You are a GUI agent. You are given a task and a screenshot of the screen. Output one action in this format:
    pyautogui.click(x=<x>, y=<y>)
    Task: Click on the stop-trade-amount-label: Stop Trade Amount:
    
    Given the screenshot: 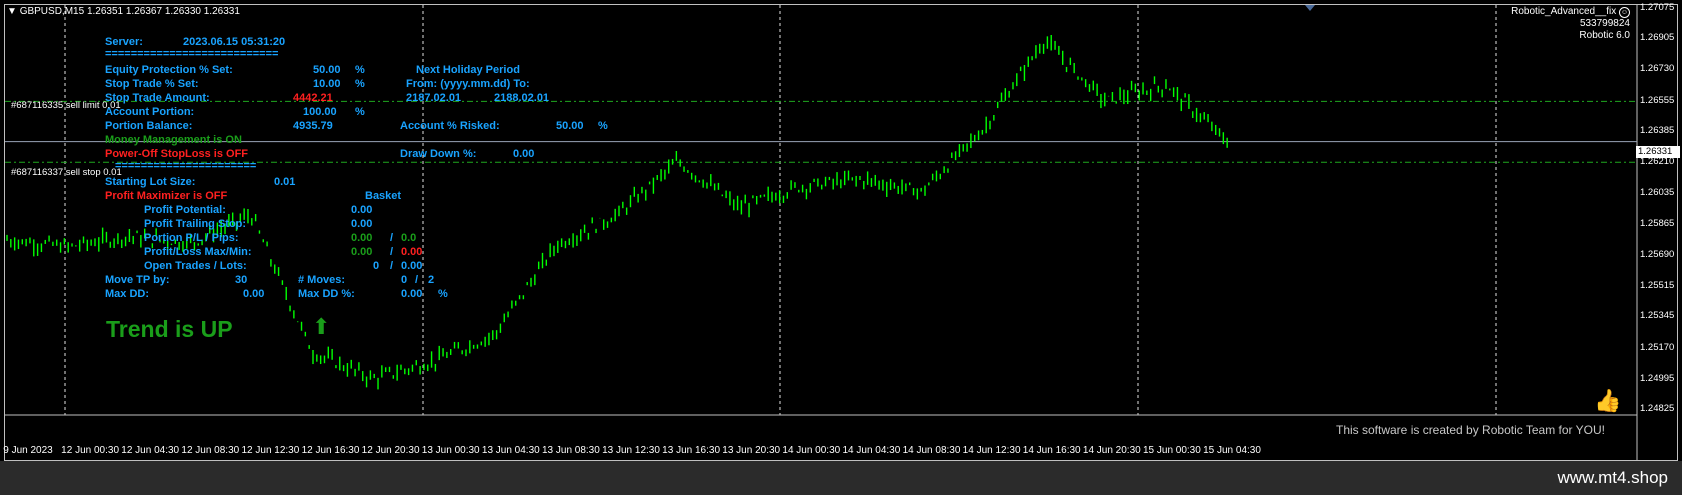 What is the action you would take?
    pyautogui.click(x=157, y=98)
    